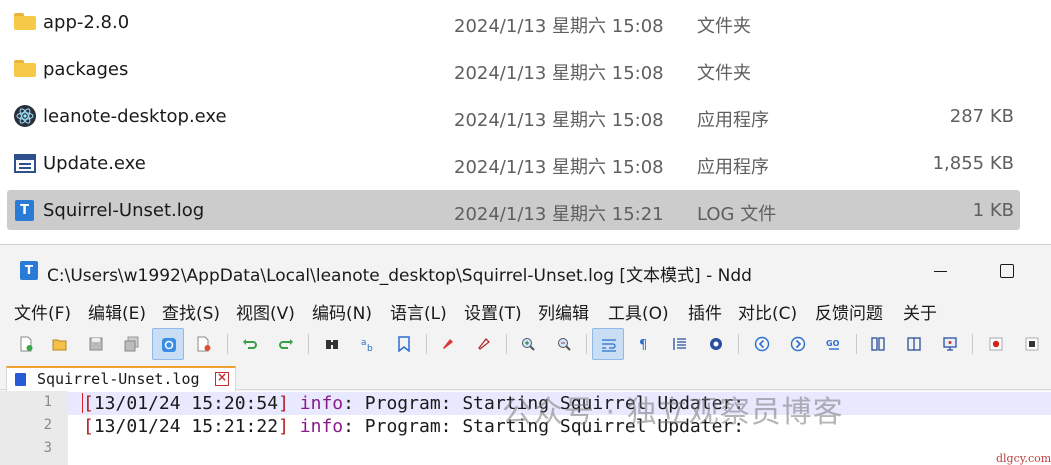  I want to click on stop-icon, so click(1032, 344).